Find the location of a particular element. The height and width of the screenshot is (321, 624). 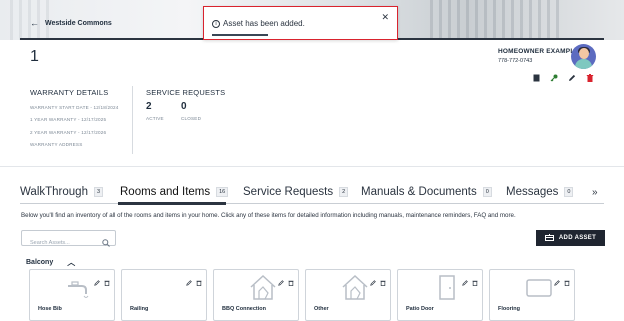

cabinet-icon is located at coordinates (549, 238).